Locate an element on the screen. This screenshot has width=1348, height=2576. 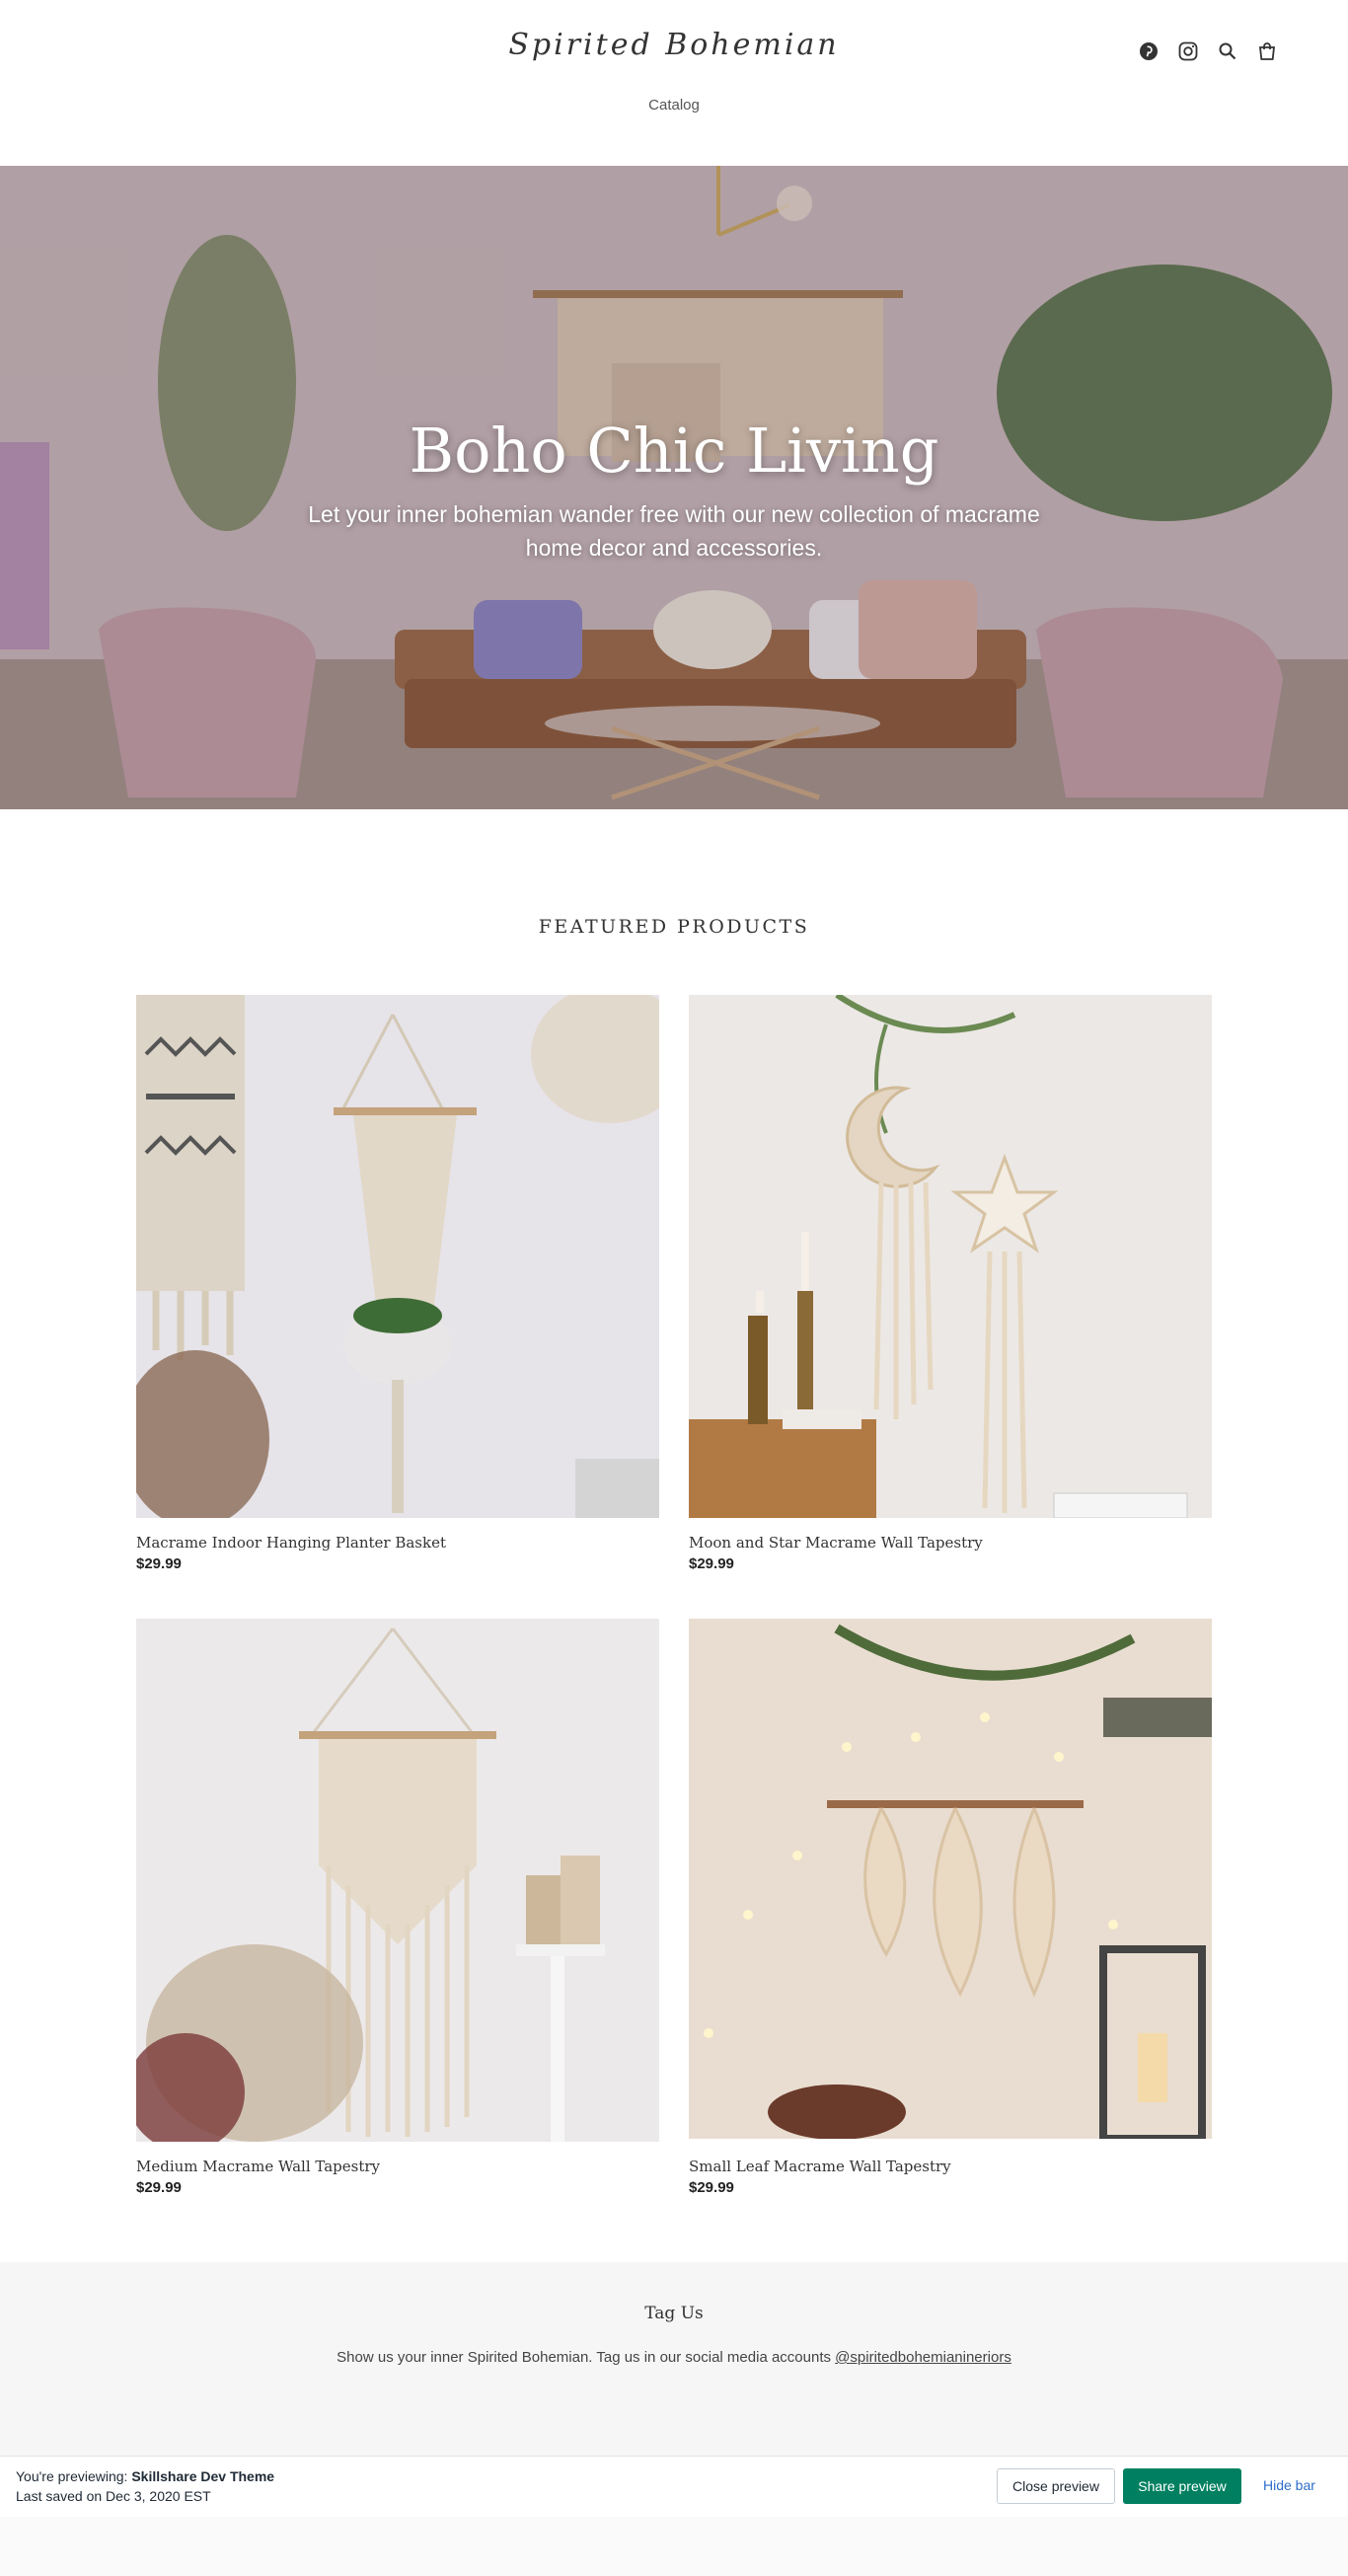
main-nav: Catalog is located at coordinates (674, 105).